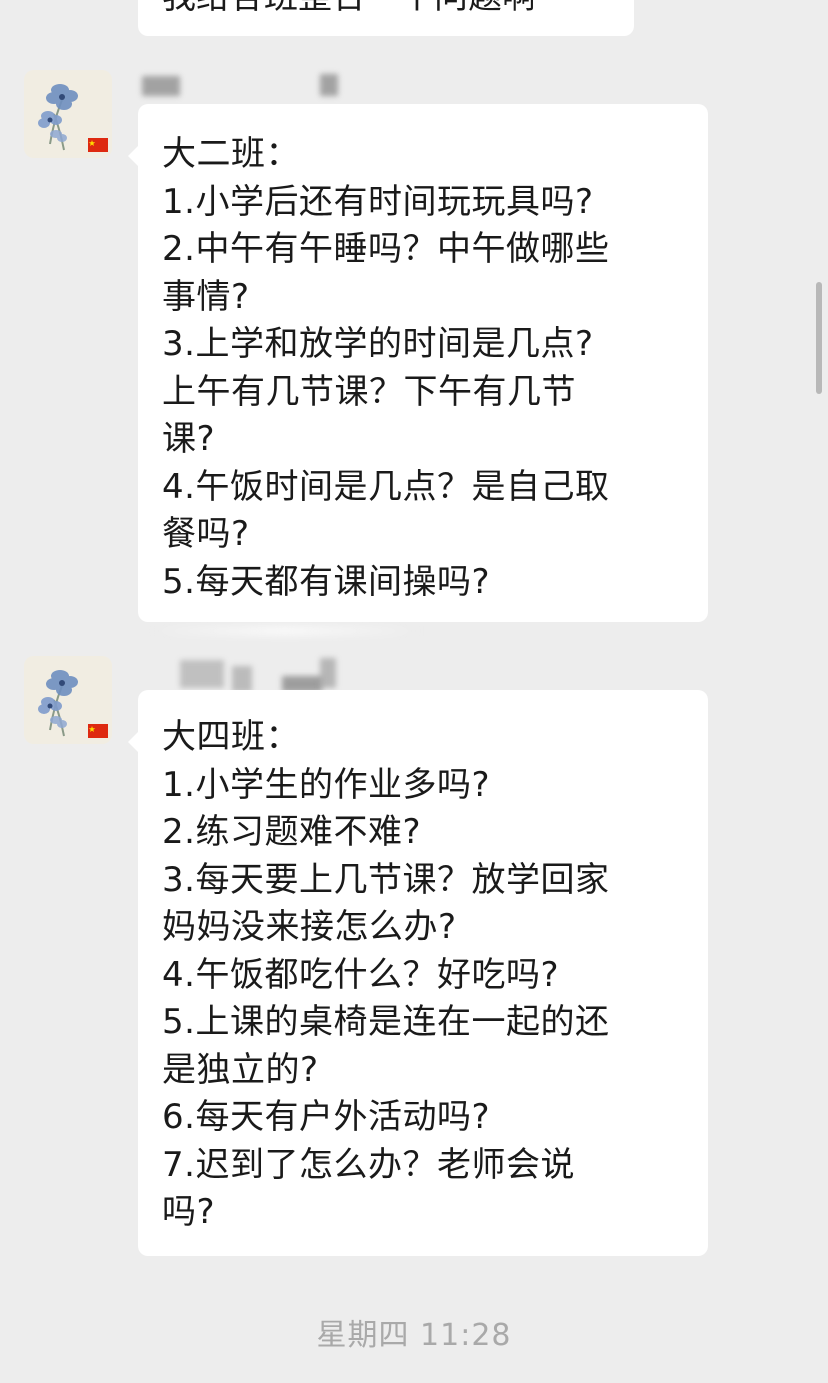 The height and width of the screenshot is (1383, 828). Describe the element at coordinates (378, 344) in the screenshot. I see `message-line: 3.上学和放学的时间是几点?` at that location.